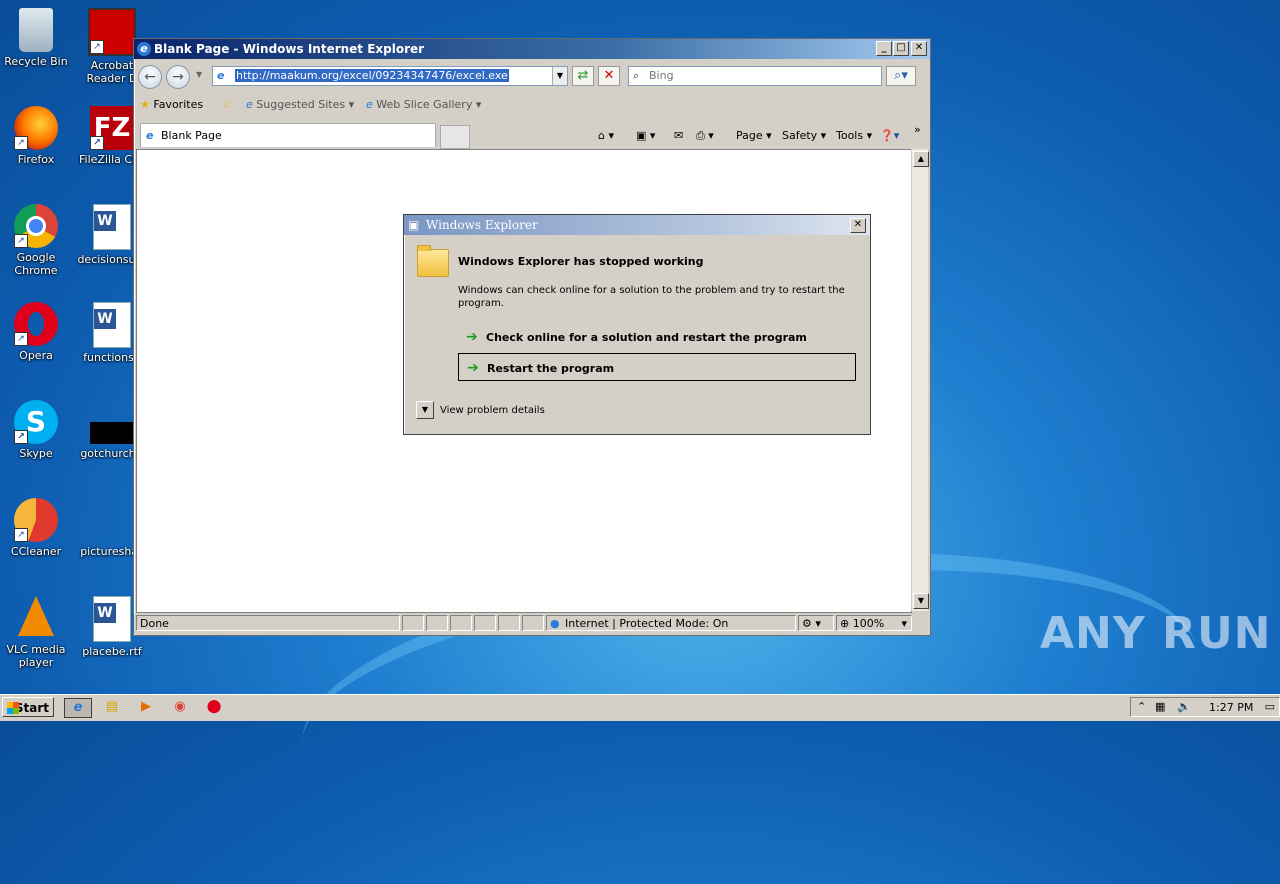 The height and width of the screenshot is (884, 1280). I want to click on folder-icon, so click(433, 261).